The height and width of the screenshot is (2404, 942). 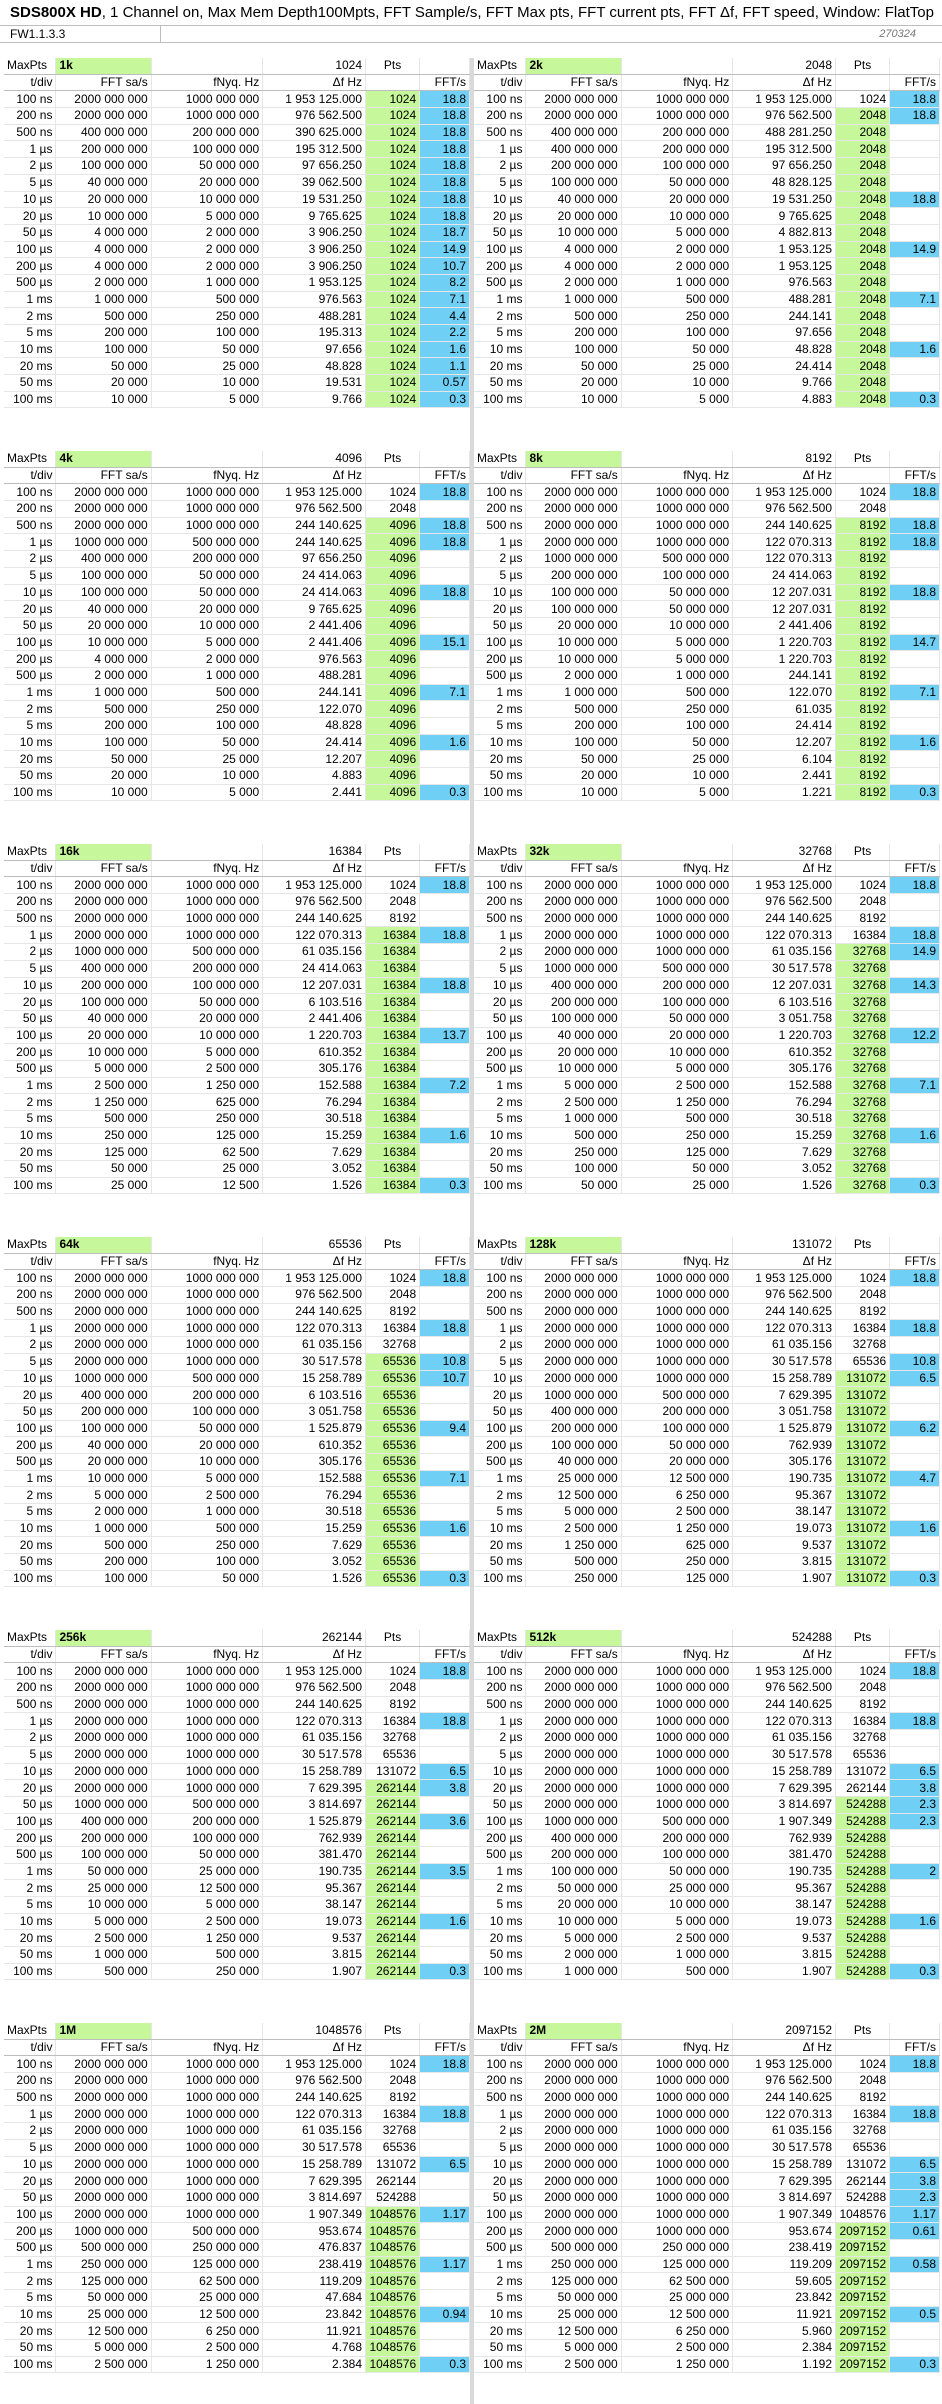 I want to click on nyquist-cell: 5 000, so click(x=207, y=793).